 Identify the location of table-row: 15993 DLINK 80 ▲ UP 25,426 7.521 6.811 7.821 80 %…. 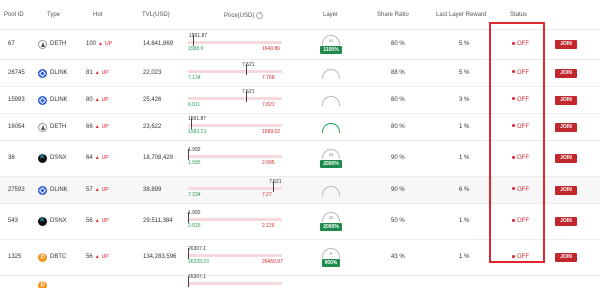
(300, 100).